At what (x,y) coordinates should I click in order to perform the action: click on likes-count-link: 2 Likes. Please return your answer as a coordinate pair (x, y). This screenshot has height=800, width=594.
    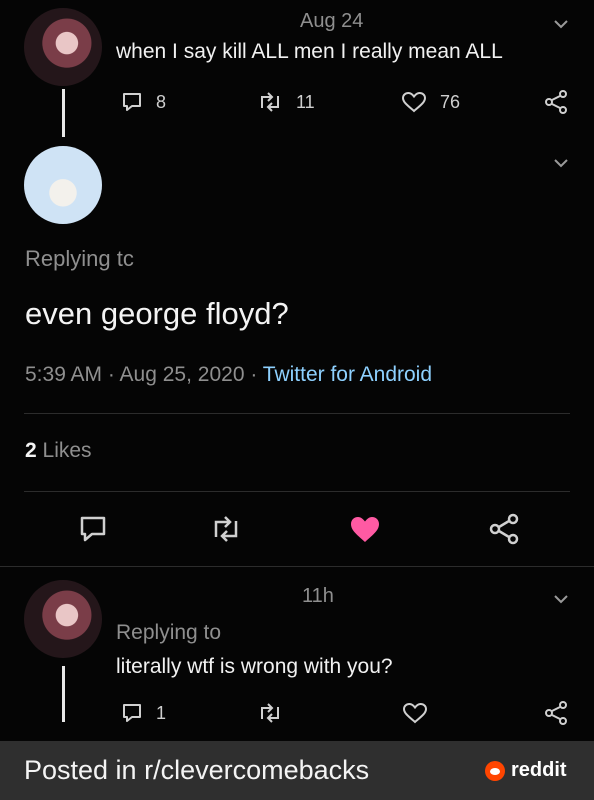
    Looking at the image, I should click on (58, 451).